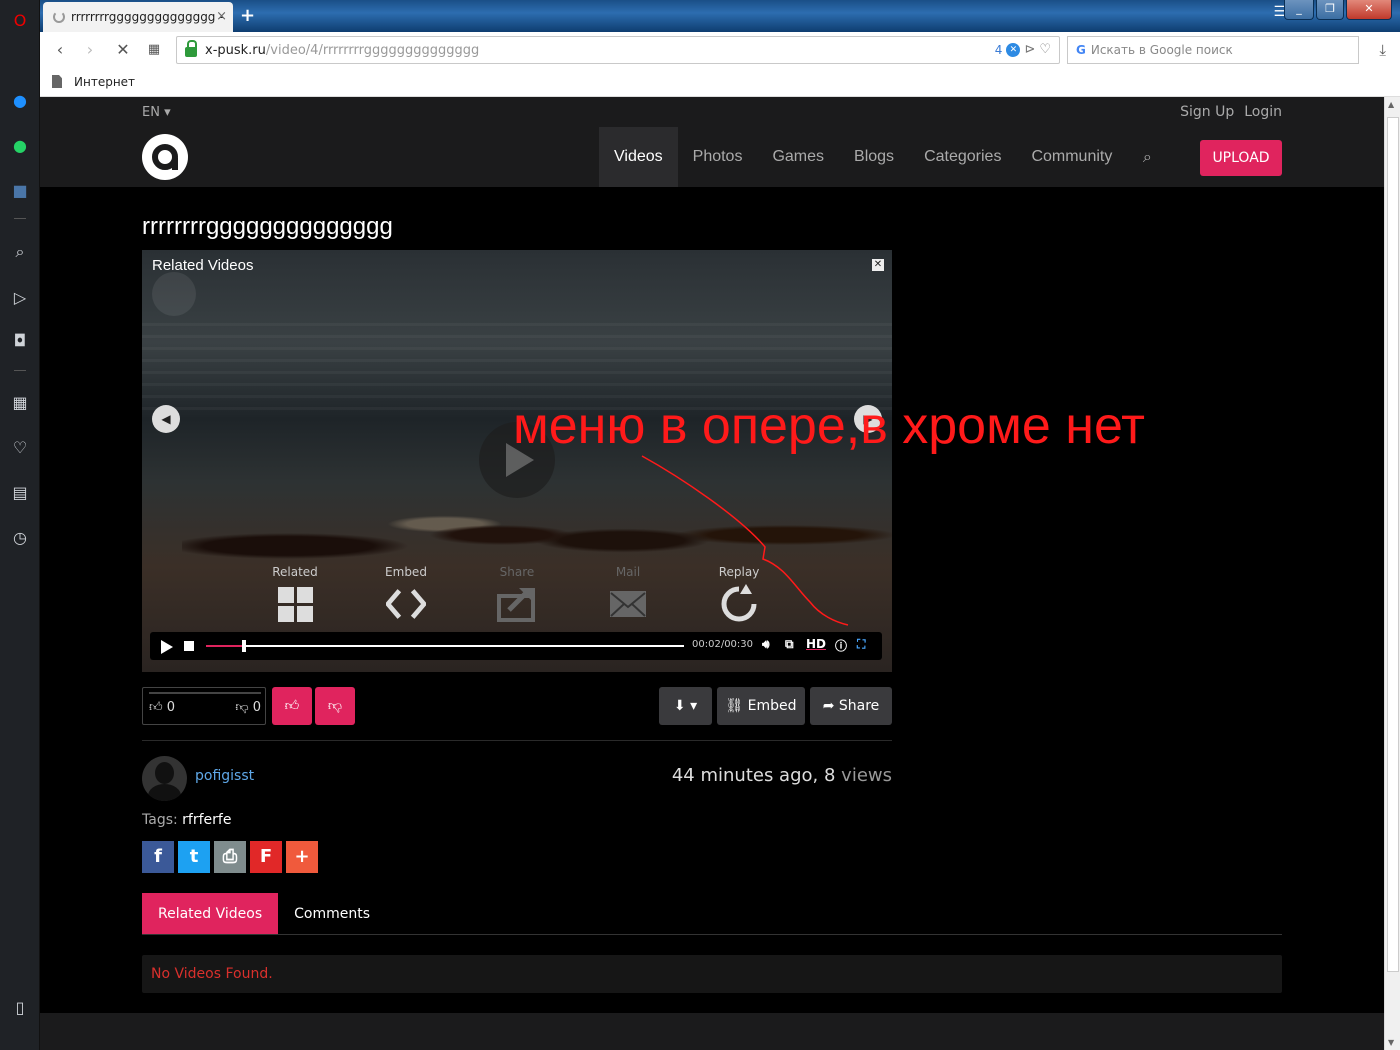 This screenshot has height=1050, width=1400. What do you see at coordinates (406, 572) in the screenshot?
I see `embed-label: Embed` at bounding box center [406, 572].